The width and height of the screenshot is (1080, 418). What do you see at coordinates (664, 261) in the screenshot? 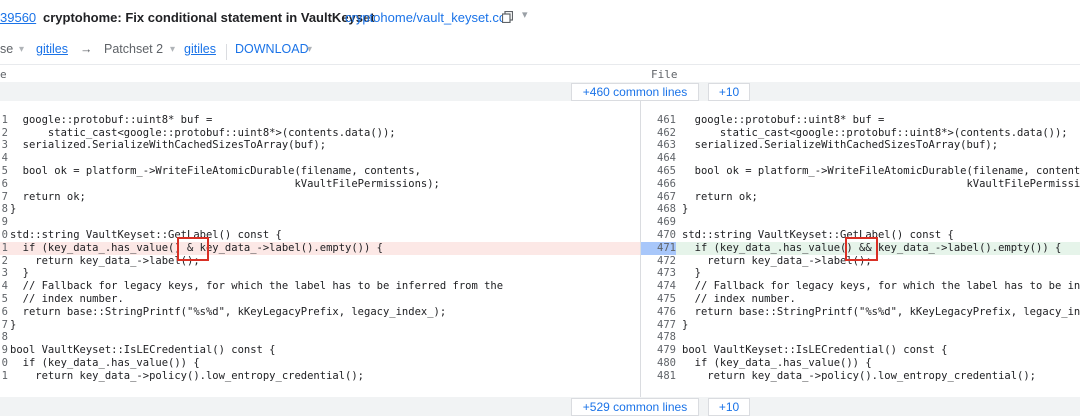
I see `right-line-number: 472` at bounding box center [664, 261].